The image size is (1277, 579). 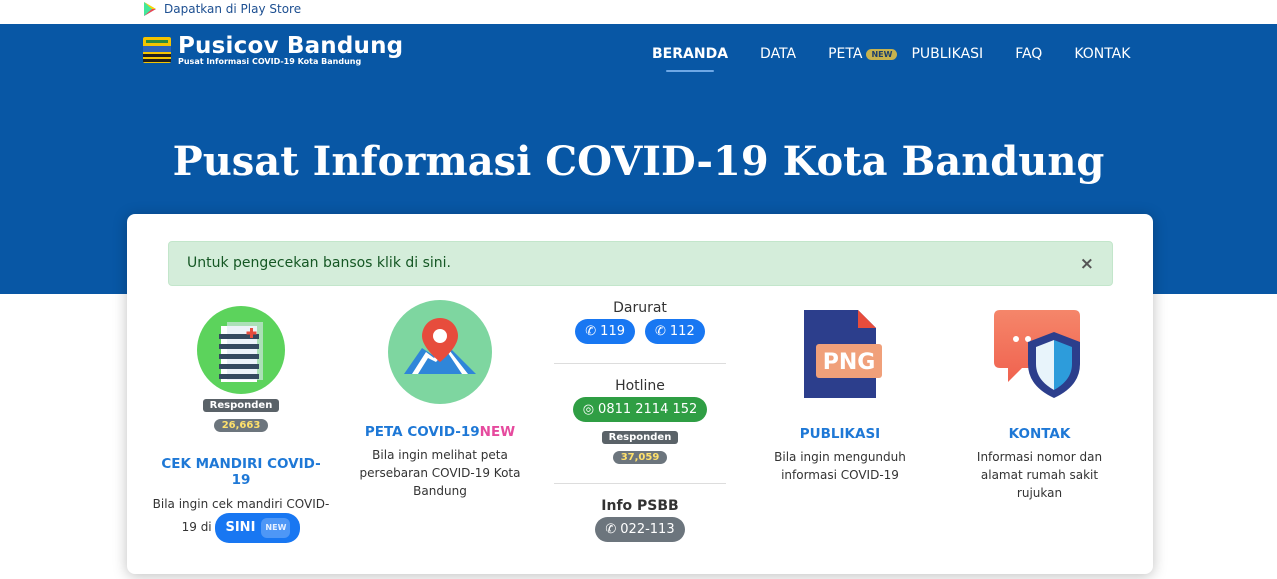 I want to click on nav-publikasi: PUBLIKASI, so click(x=947, y=54).